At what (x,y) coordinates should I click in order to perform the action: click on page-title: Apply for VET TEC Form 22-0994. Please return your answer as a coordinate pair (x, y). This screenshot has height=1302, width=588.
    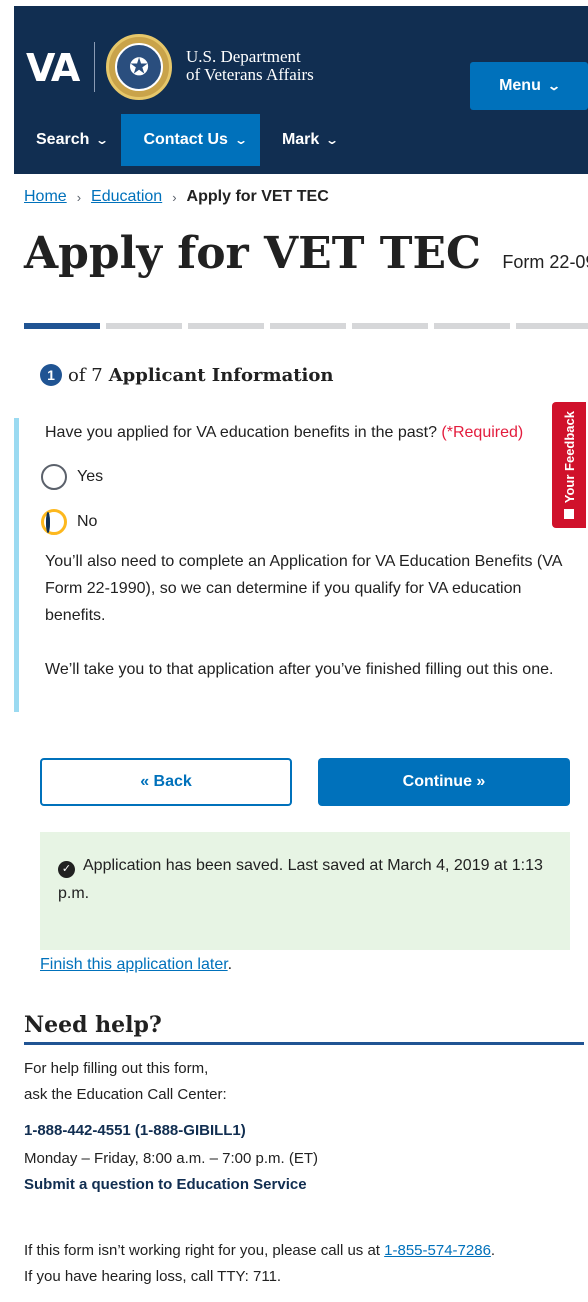
    Looking at the image, I should click on (306, 253).